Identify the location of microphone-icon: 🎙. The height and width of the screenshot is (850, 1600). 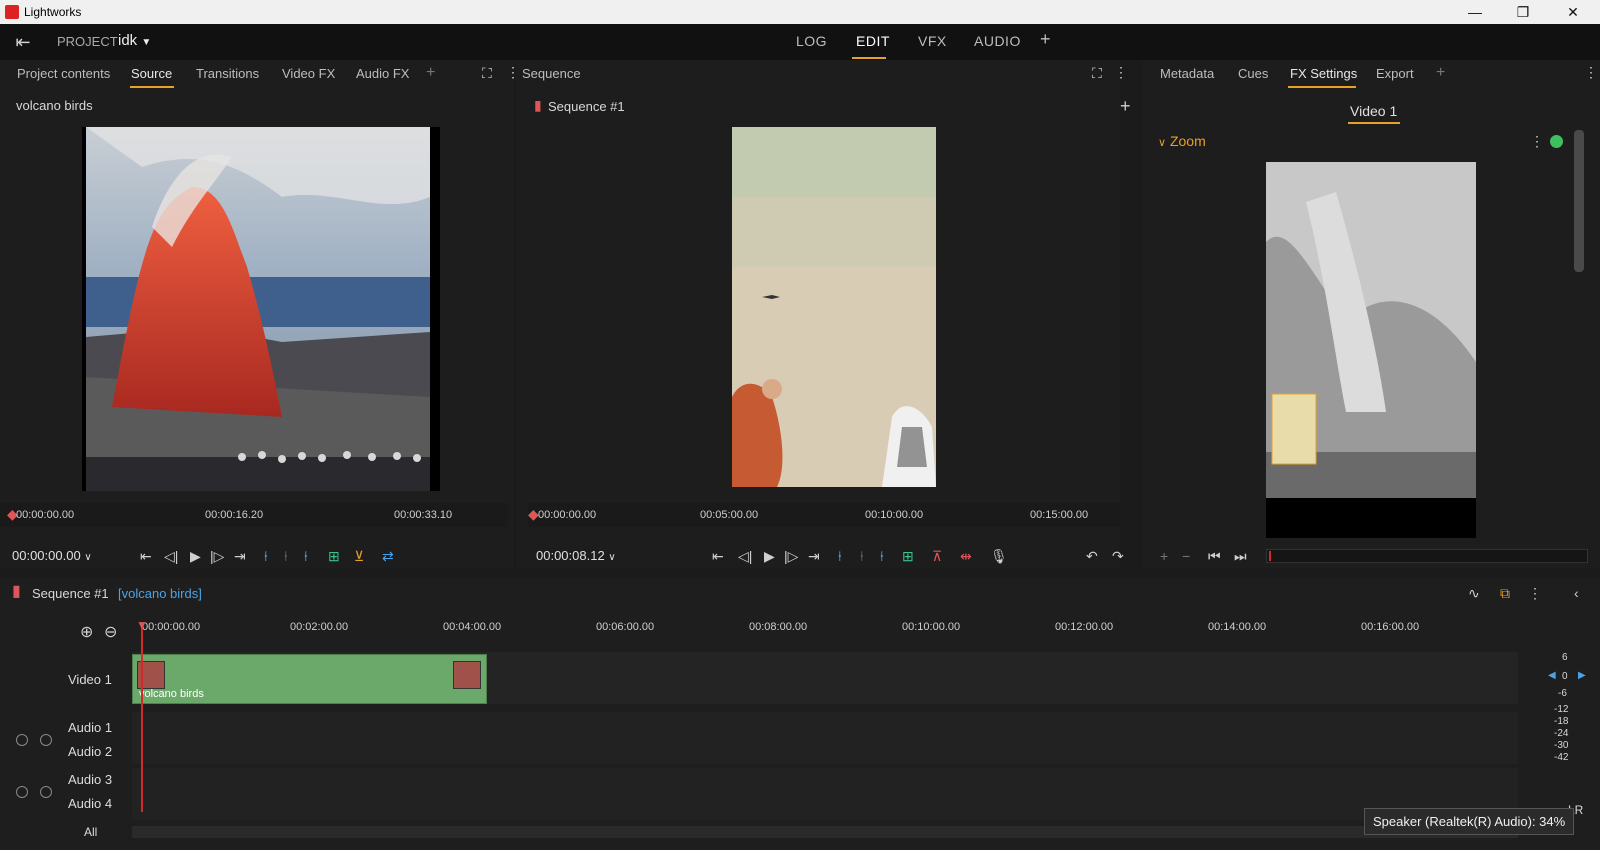
(999, 556).